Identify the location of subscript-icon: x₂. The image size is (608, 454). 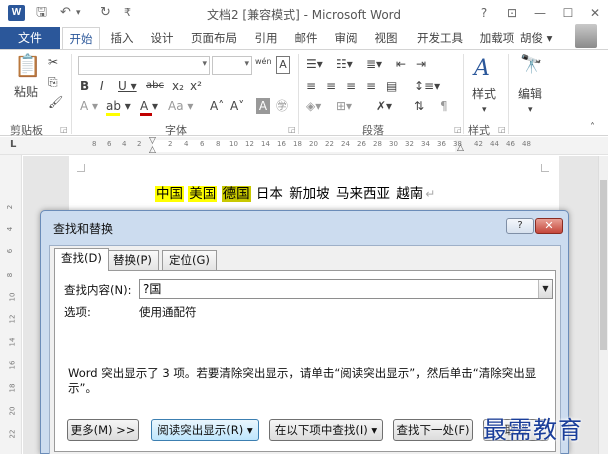
(178, 86).